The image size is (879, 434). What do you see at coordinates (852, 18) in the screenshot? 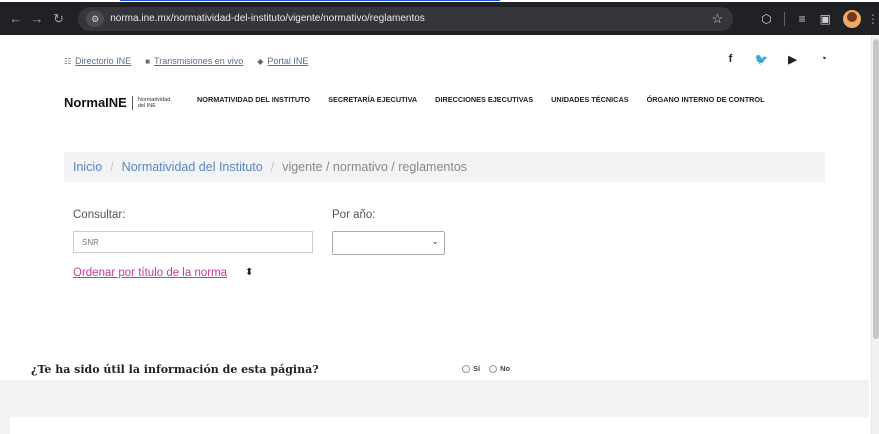
I see `profile-avatar` at bounding box center [852, 18].